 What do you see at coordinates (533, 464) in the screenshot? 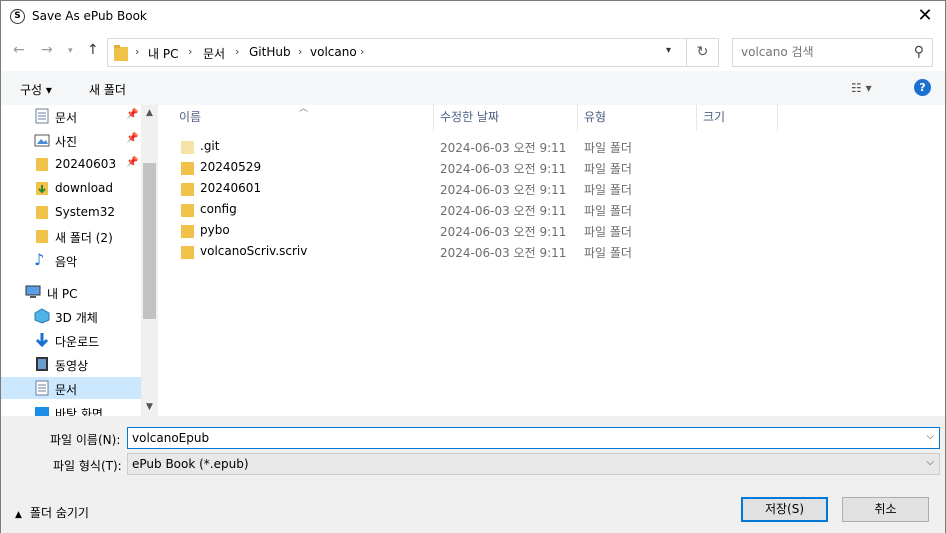
I see `filetype-select: ePub Book (*.epub) ⌵` at bounding box center [533, 464].